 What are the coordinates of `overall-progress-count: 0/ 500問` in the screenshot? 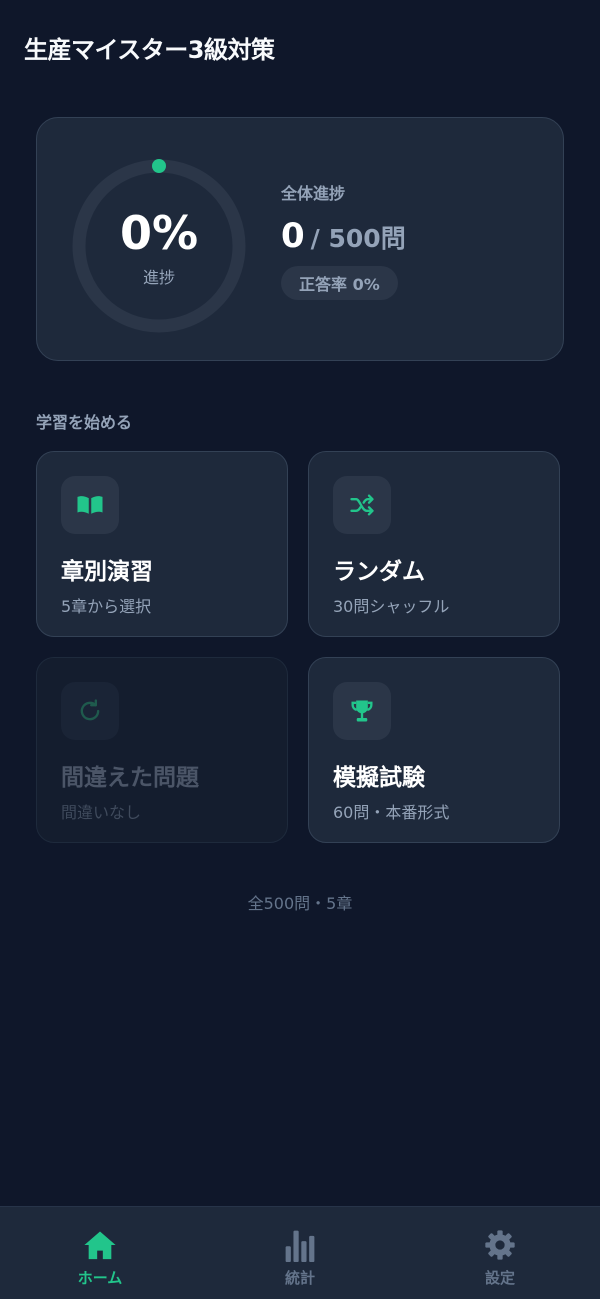 It's located at (343, 236).